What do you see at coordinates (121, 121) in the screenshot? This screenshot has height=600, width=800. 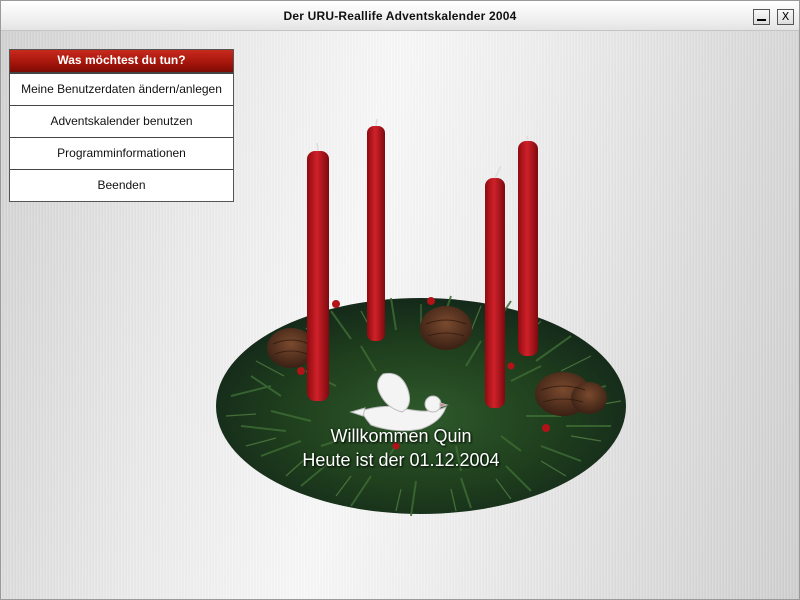 I see `menu-item-use-calendar: Adventskalender benutzen` at bounding box center [121, 121].